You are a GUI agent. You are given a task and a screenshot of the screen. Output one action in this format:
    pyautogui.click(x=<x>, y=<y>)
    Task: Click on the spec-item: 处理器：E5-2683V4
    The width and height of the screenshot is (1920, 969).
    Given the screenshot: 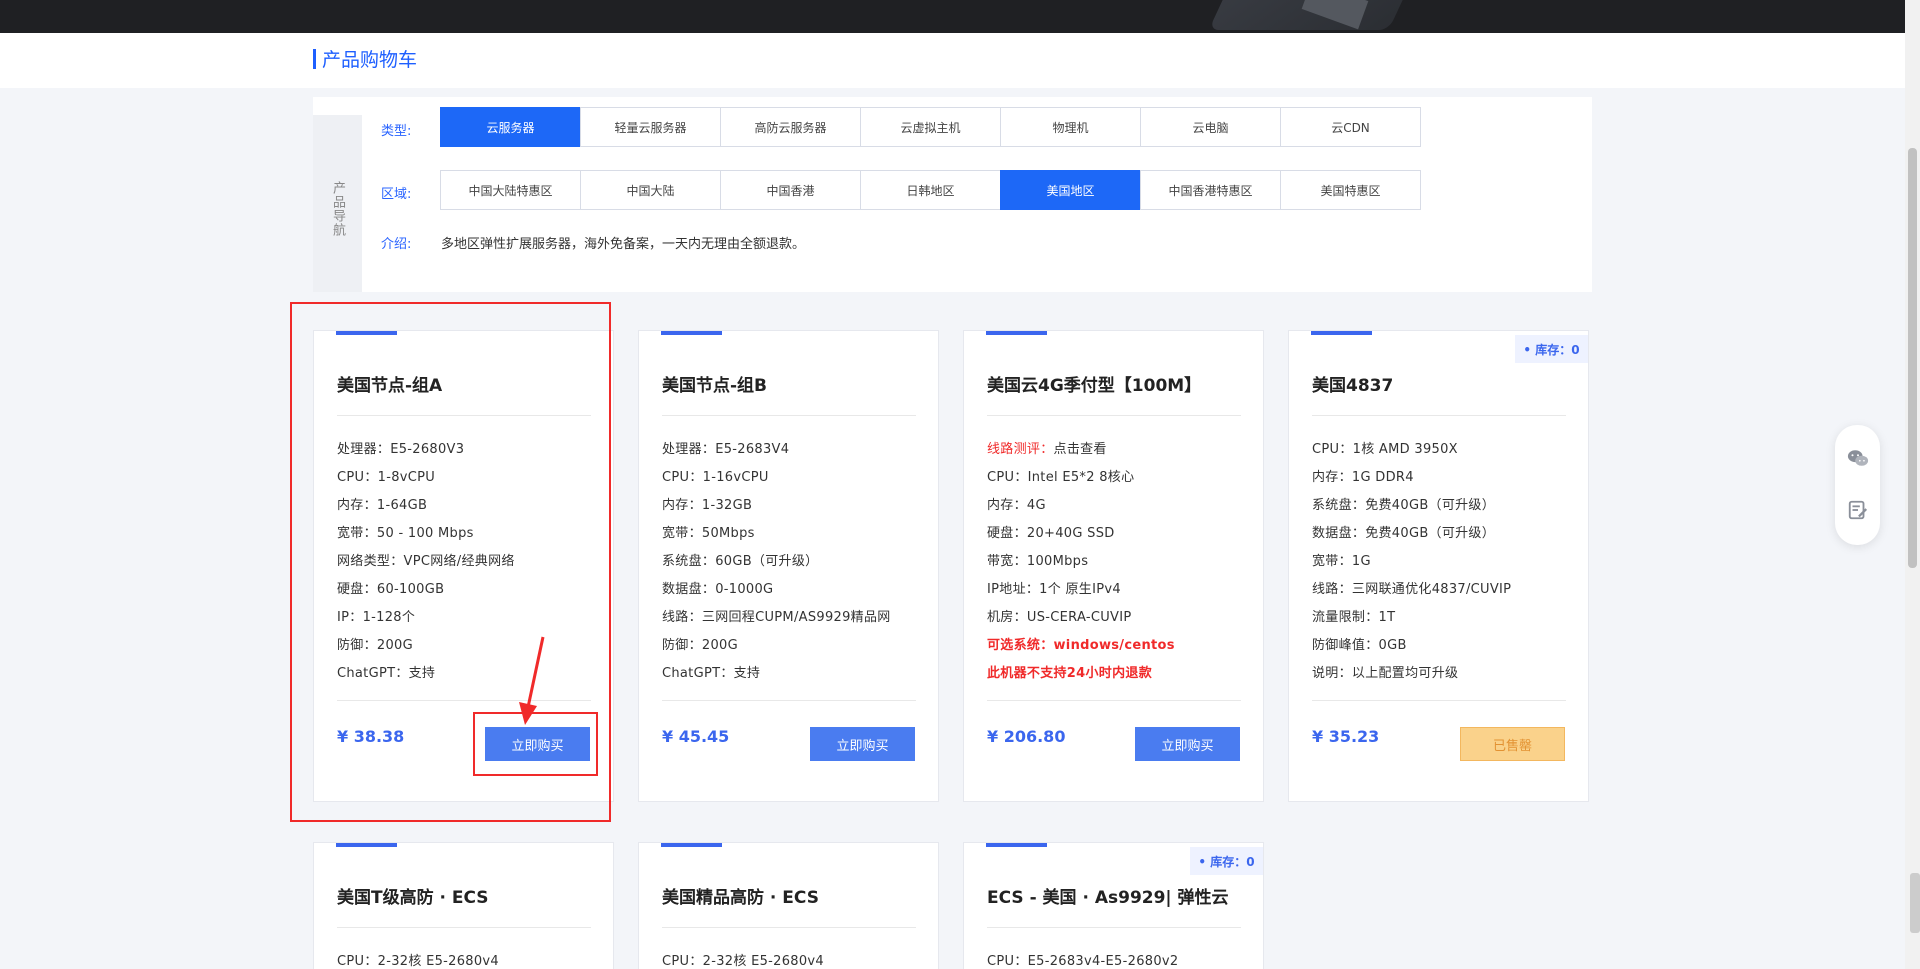 What is the action you would take?
    pyautogui.click(x=726, y=449)
    